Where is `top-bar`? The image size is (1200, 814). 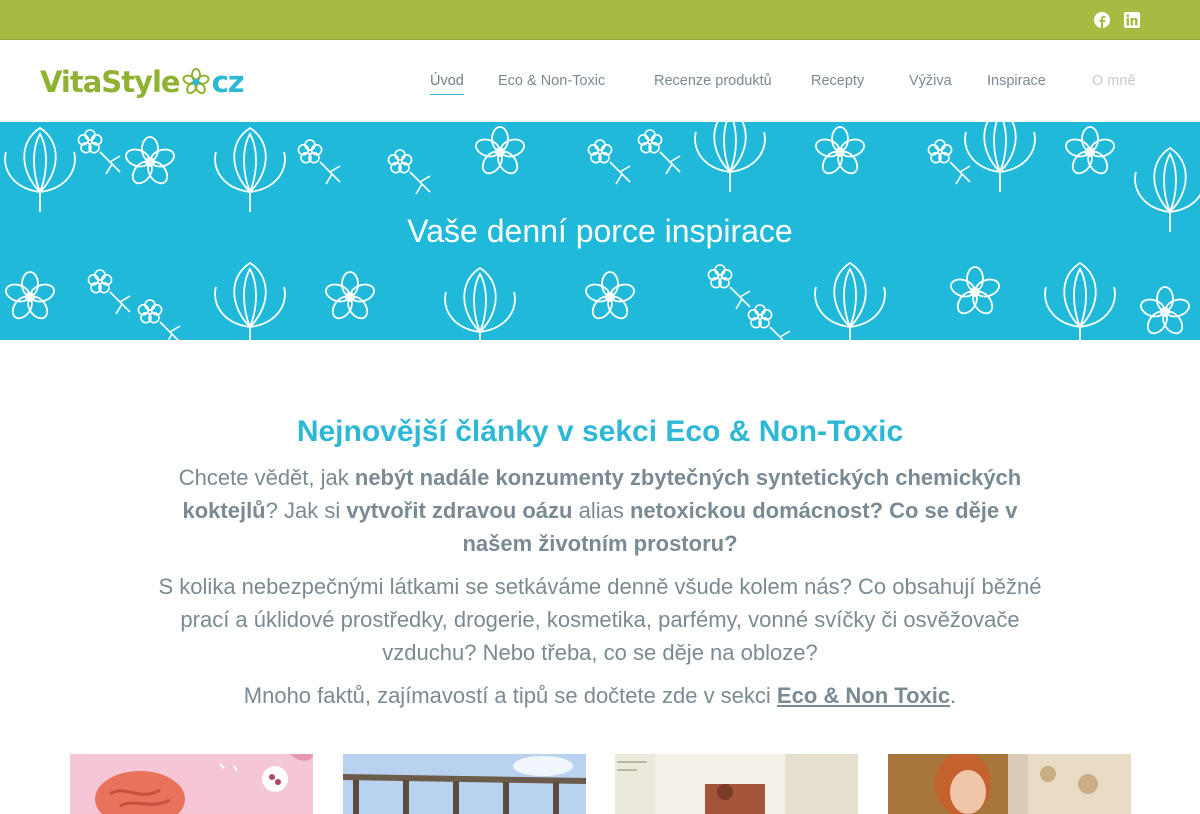
top-bar is located at coordinates (600, 20).